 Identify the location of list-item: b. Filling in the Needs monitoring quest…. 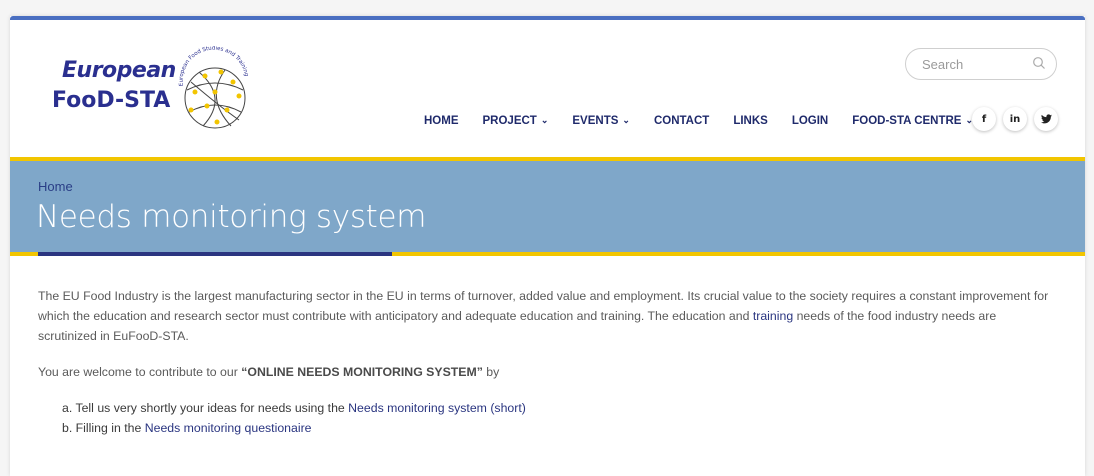
(557, 428).